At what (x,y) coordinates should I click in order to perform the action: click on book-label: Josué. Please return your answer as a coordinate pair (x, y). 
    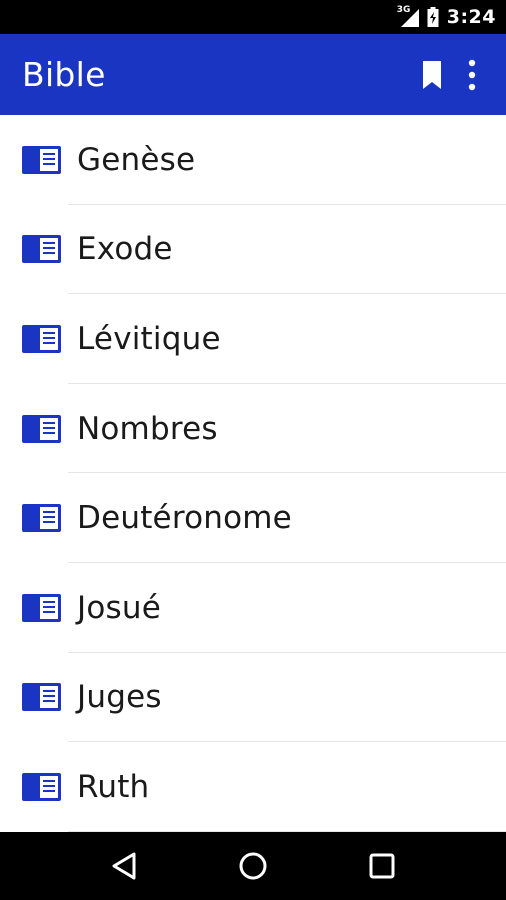
    Looking at the image, I should click on (119, 607).